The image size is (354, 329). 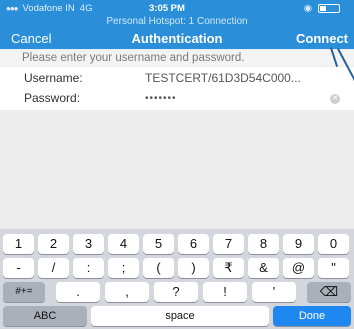 What do you see at coordinates (24, 292) in the screenshot?
I see `symbols-toggle-key: #+=` at bounding box center [24, 292].